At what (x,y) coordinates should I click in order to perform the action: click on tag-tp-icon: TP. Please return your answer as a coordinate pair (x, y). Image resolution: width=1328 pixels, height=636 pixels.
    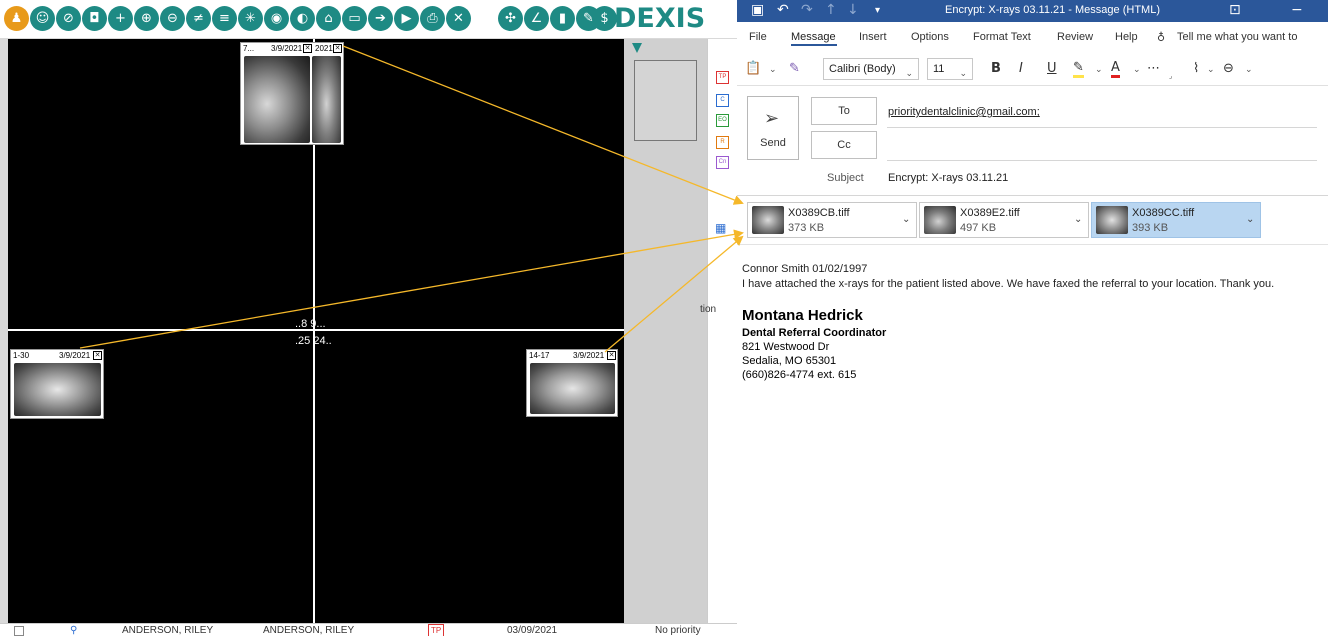
    Looking at the image, I should click on (722, 77).